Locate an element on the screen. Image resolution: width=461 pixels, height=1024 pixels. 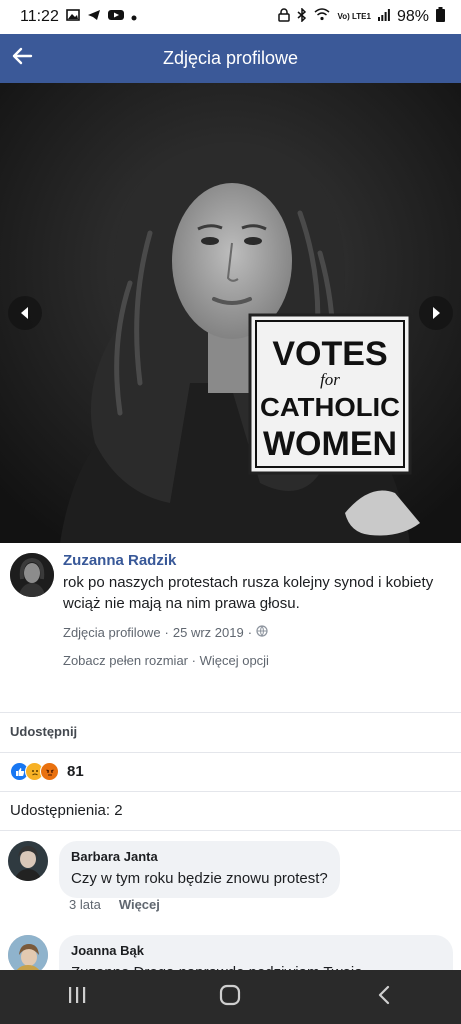
previous-photo-button is located at coordinates (25, 313).